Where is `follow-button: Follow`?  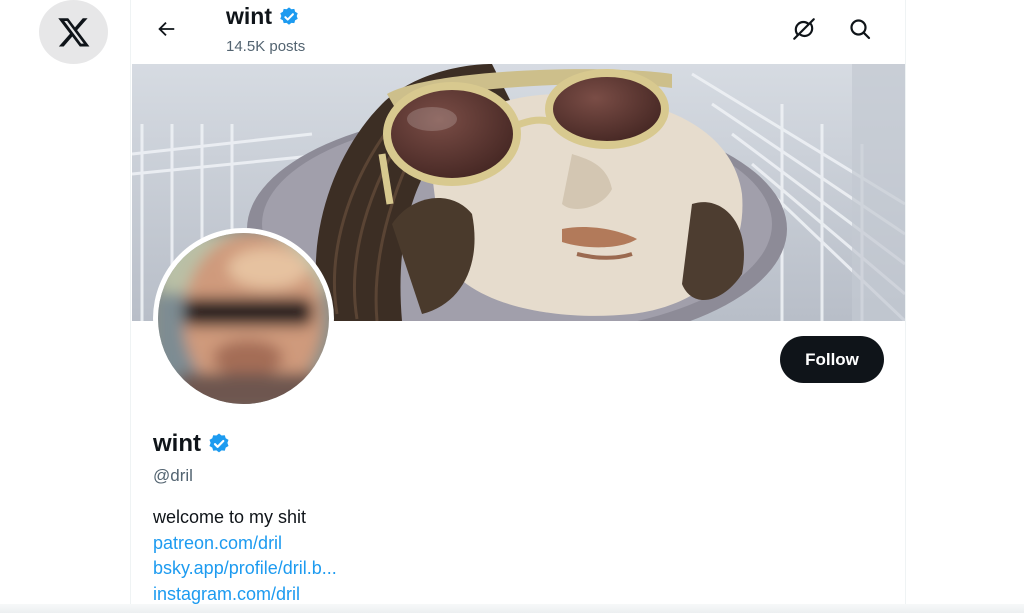
follow-button: Follow is located at coordinates (832, 359).